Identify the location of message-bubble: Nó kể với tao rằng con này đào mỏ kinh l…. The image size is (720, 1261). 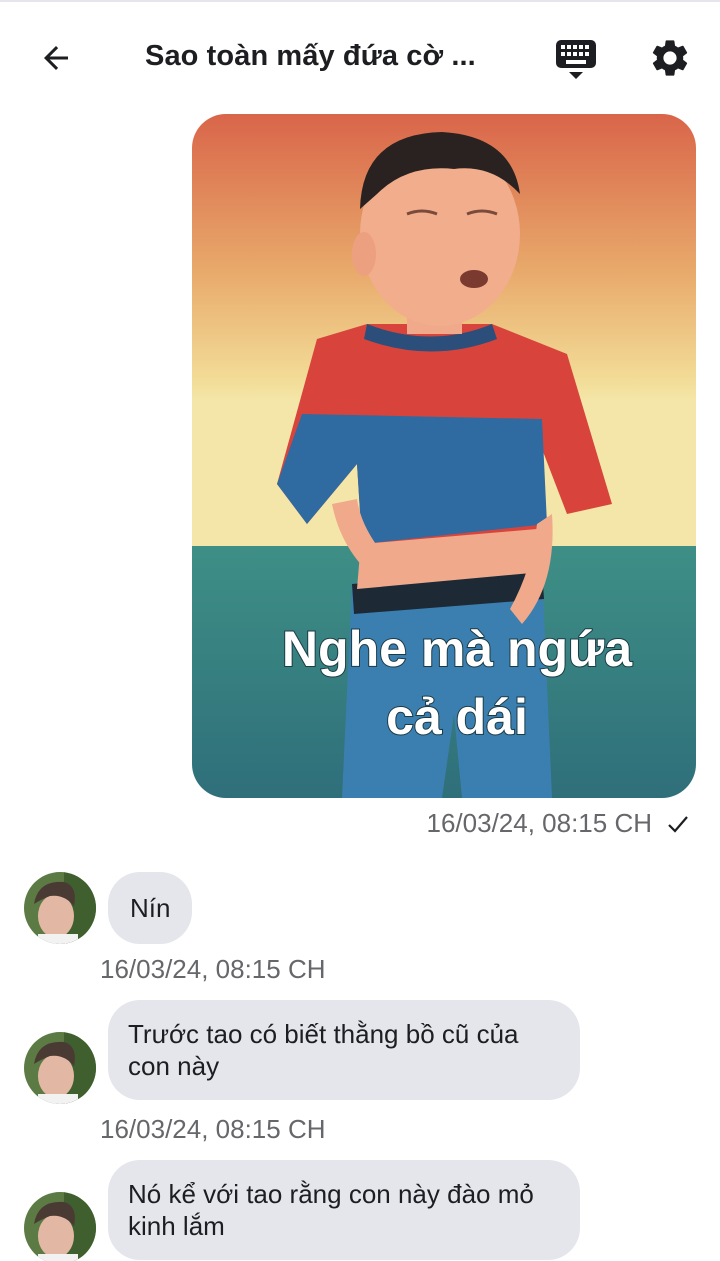
(344, 1210).